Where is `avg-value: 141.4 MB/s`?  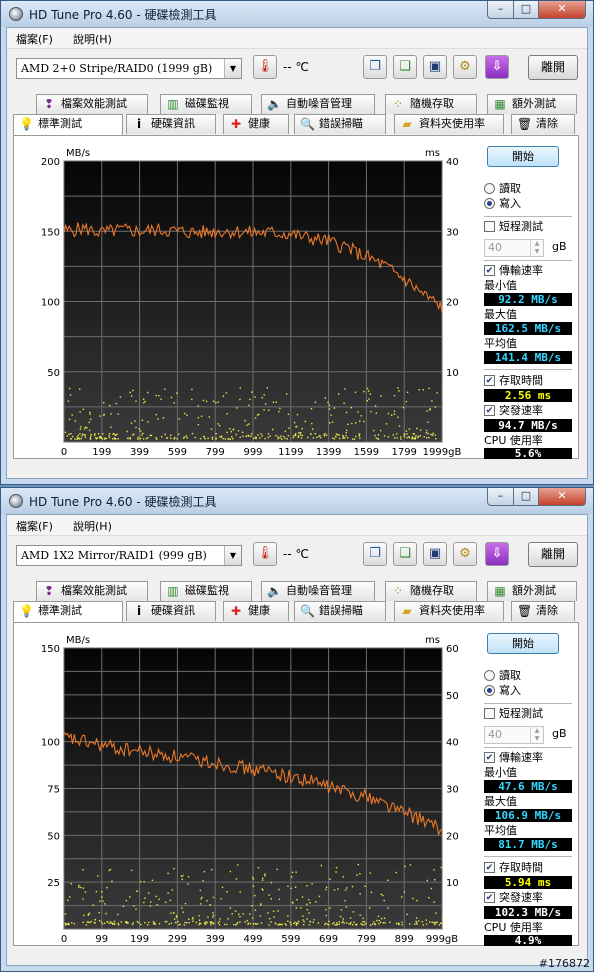
avg-value: 141.4 MB/s is located at coordinates (528, 357).